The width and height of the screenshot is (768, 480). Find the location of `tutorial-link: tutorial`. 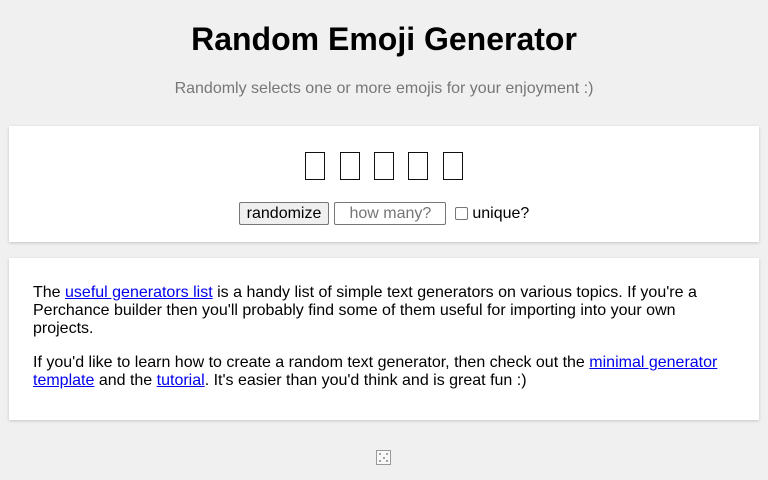

tutorial-link: tutorial is located at coordinates (181, 380).